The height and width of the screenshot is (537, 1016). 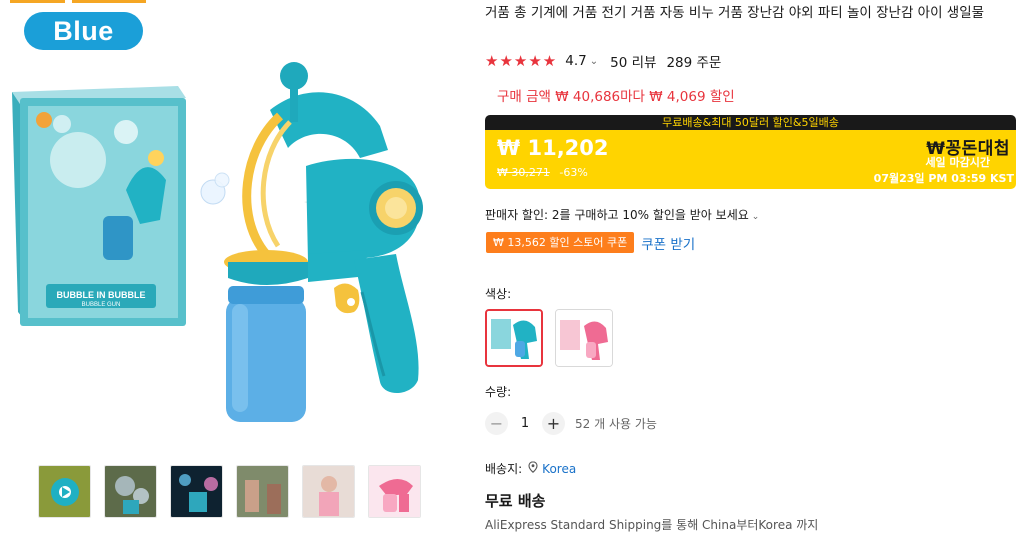 I want to click on color-option-pink, so click(x=584, y=338).